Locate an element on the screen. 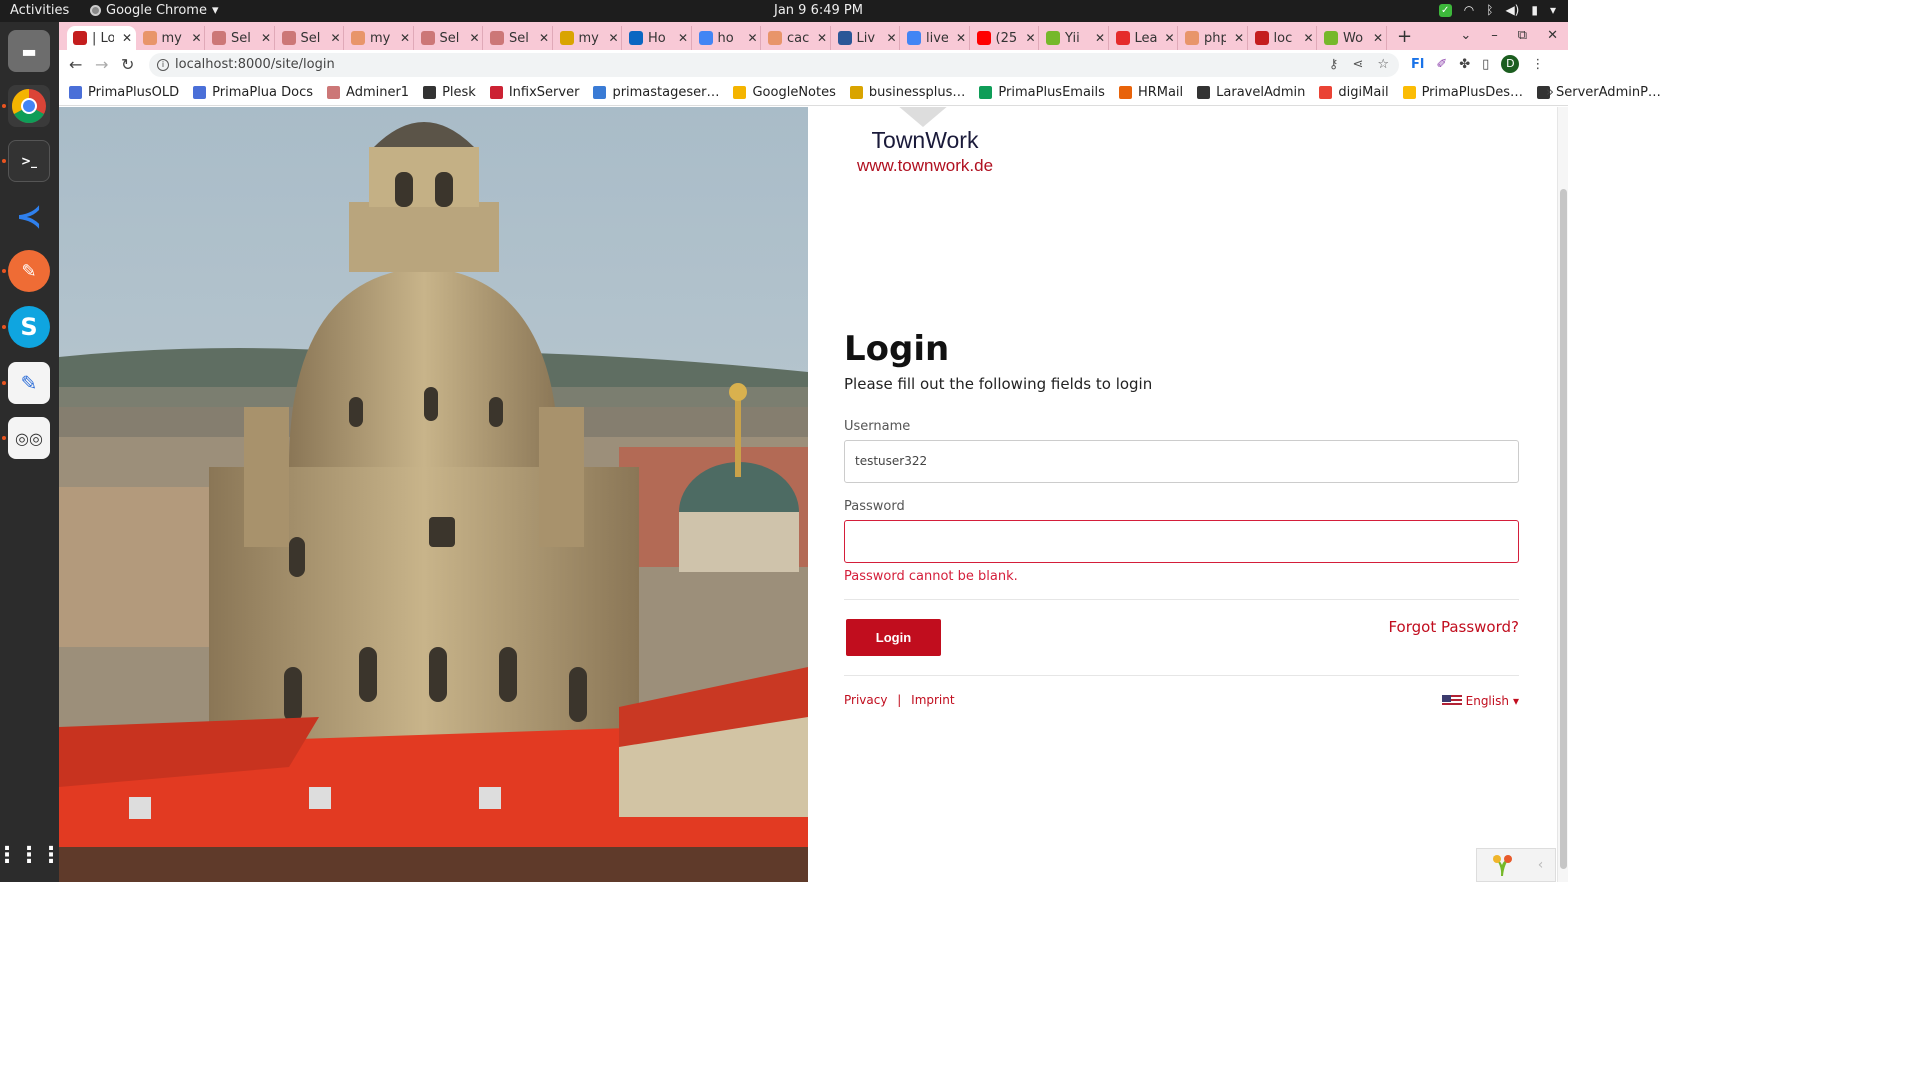  address-bar: i localhost:8000/site/login ⚷ ⋖ ☆ is located at coordinates (774, 65).